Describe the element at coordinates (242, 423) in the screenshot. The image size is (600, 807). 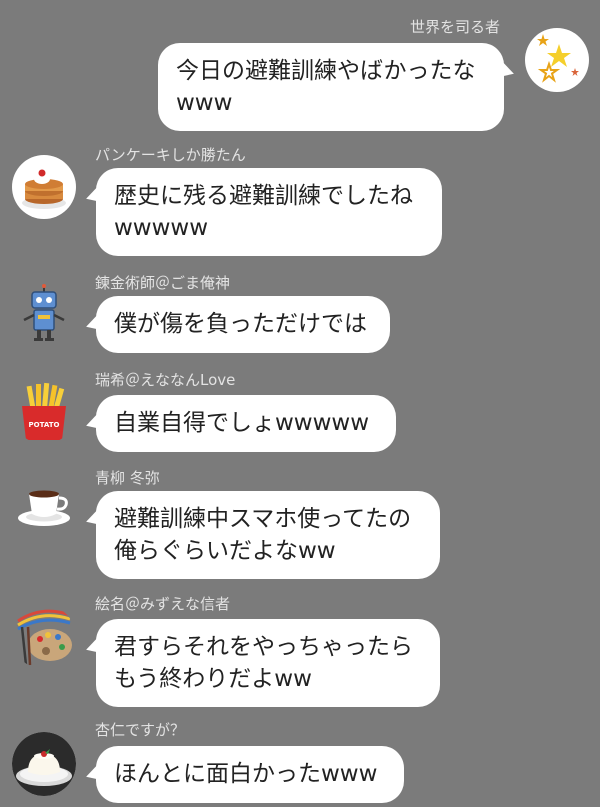
I see `message-text: 自業自得でしょwwwww` at that location.